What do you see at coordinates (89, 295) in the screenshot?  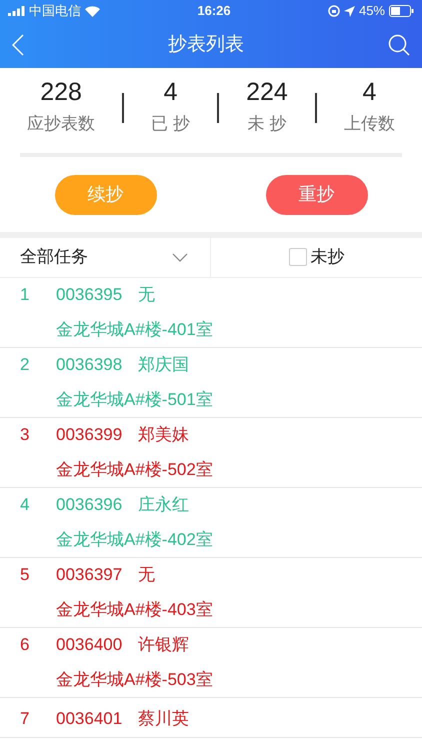 I see `meter-code: 0036395` at bounding box center [89, 295].